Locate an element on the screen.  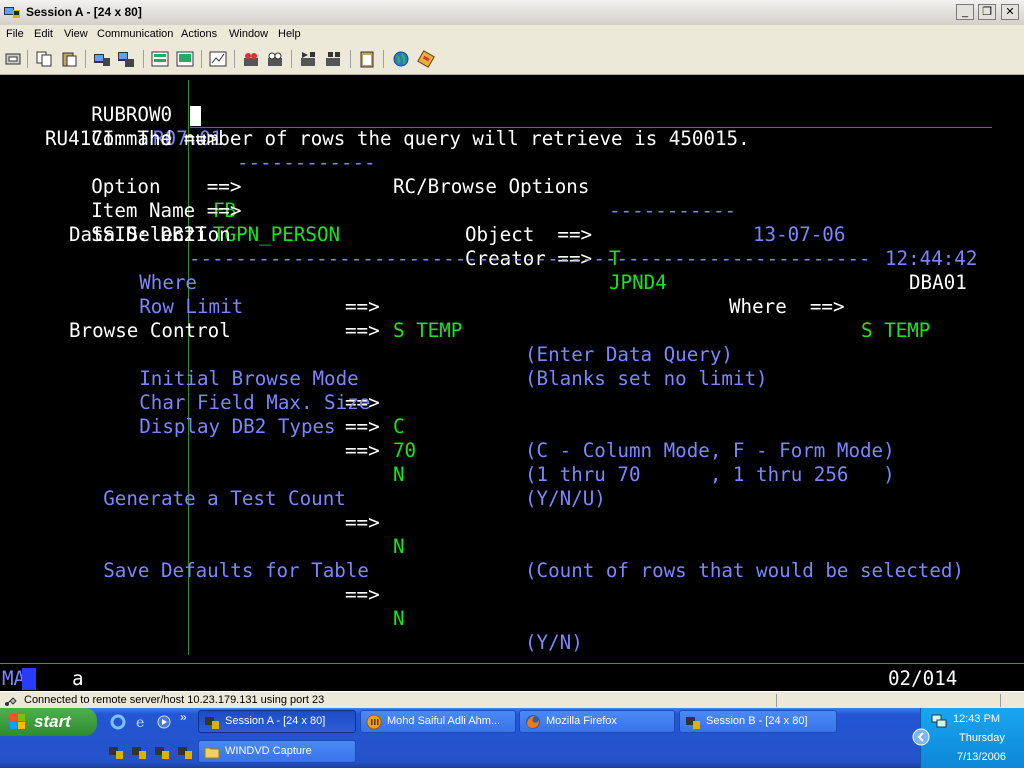
media-player-icon is located at coordinates (164, 722).